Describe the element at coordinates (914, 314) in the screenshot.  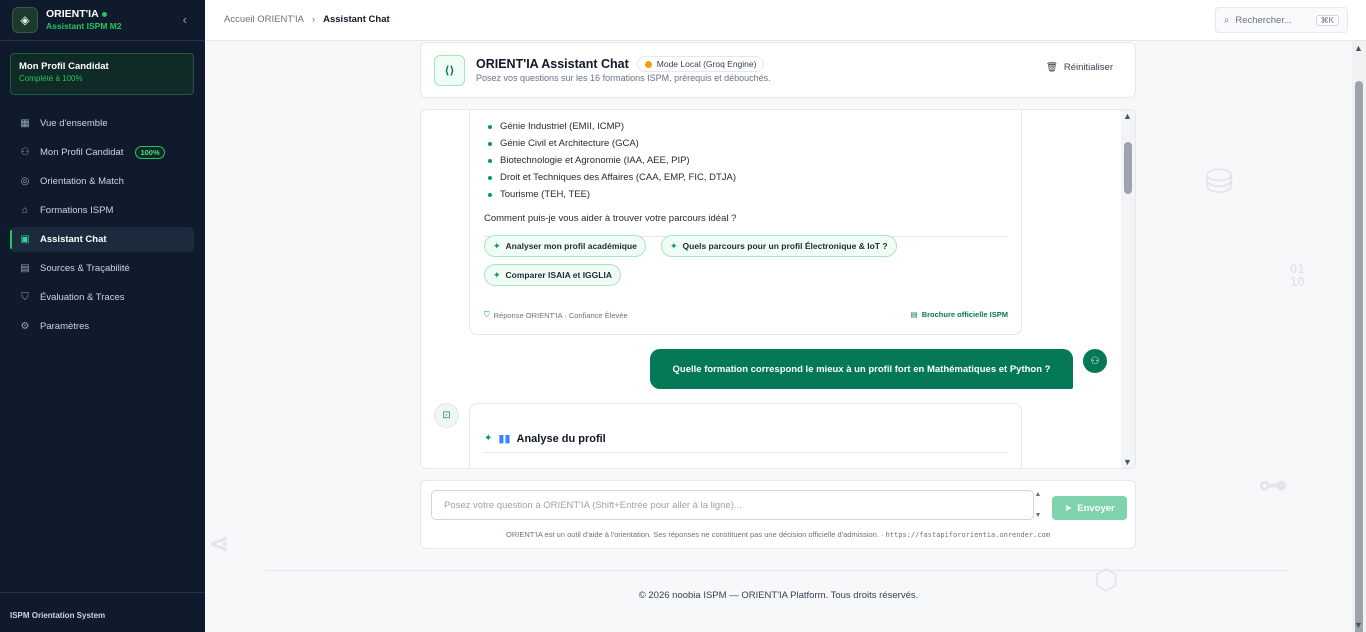
I see `document-icon: ▤` at that location.